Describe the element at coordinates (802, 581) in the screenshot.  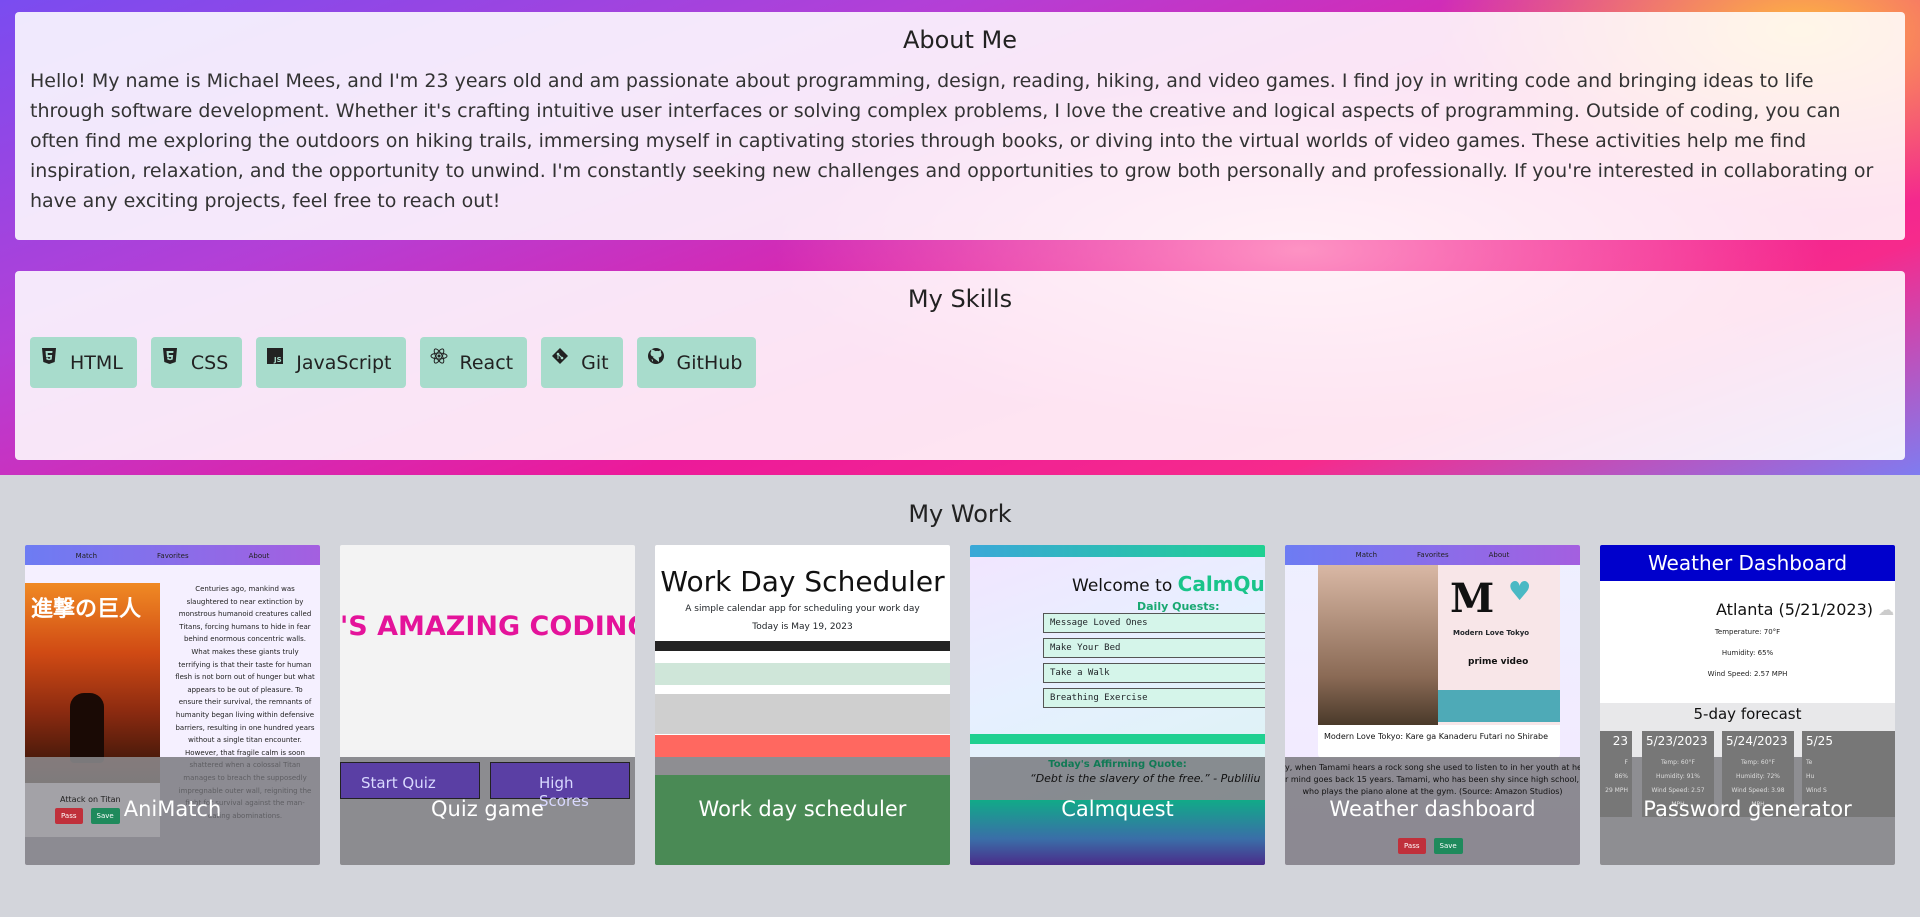
I see `scheduler-heading: Work Day Scheduler` at that location.